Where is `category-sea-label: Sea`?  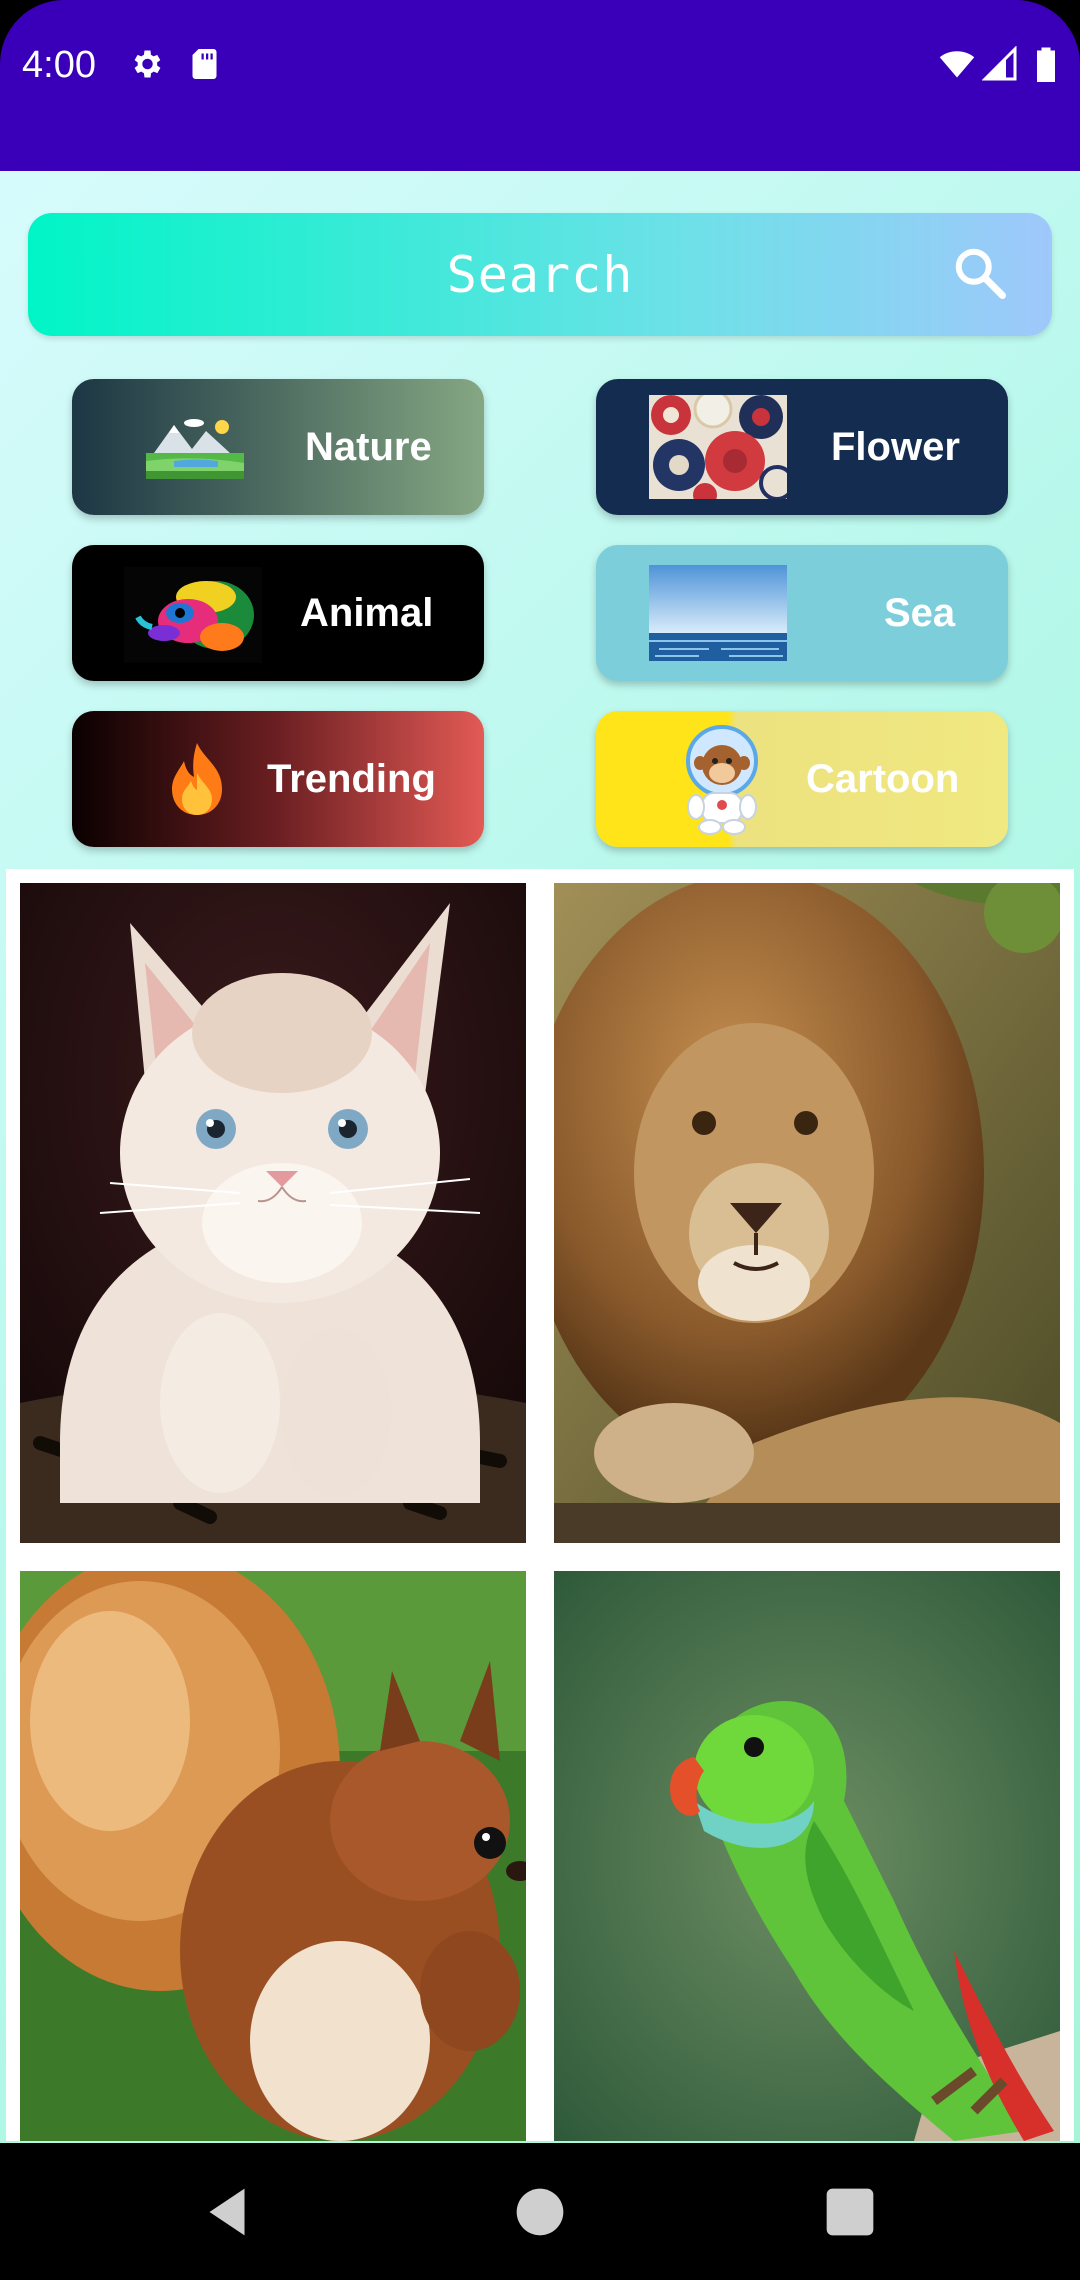 category-sea-label: Sea is located at coordinates (920, 613).